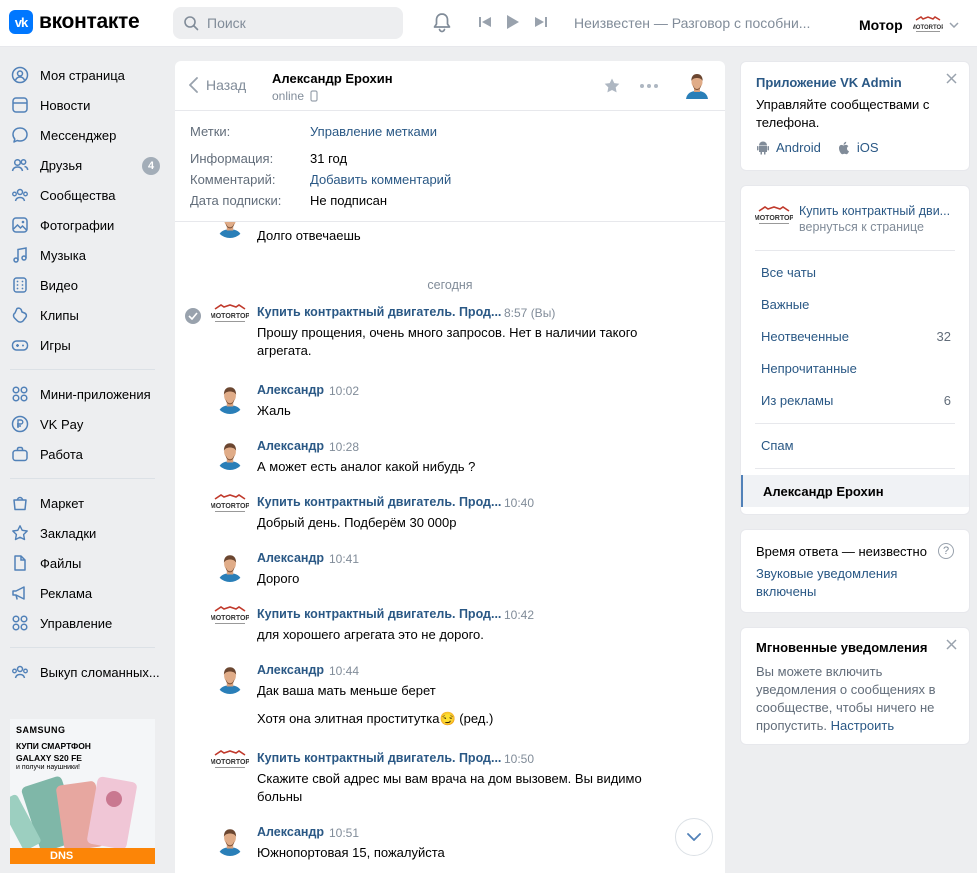 This screenshot has height=873, width=977. What do you see at coordinates (519, 759) in the screenshot?
I see `message-time: 10:50` at bounding box center [519, 759].